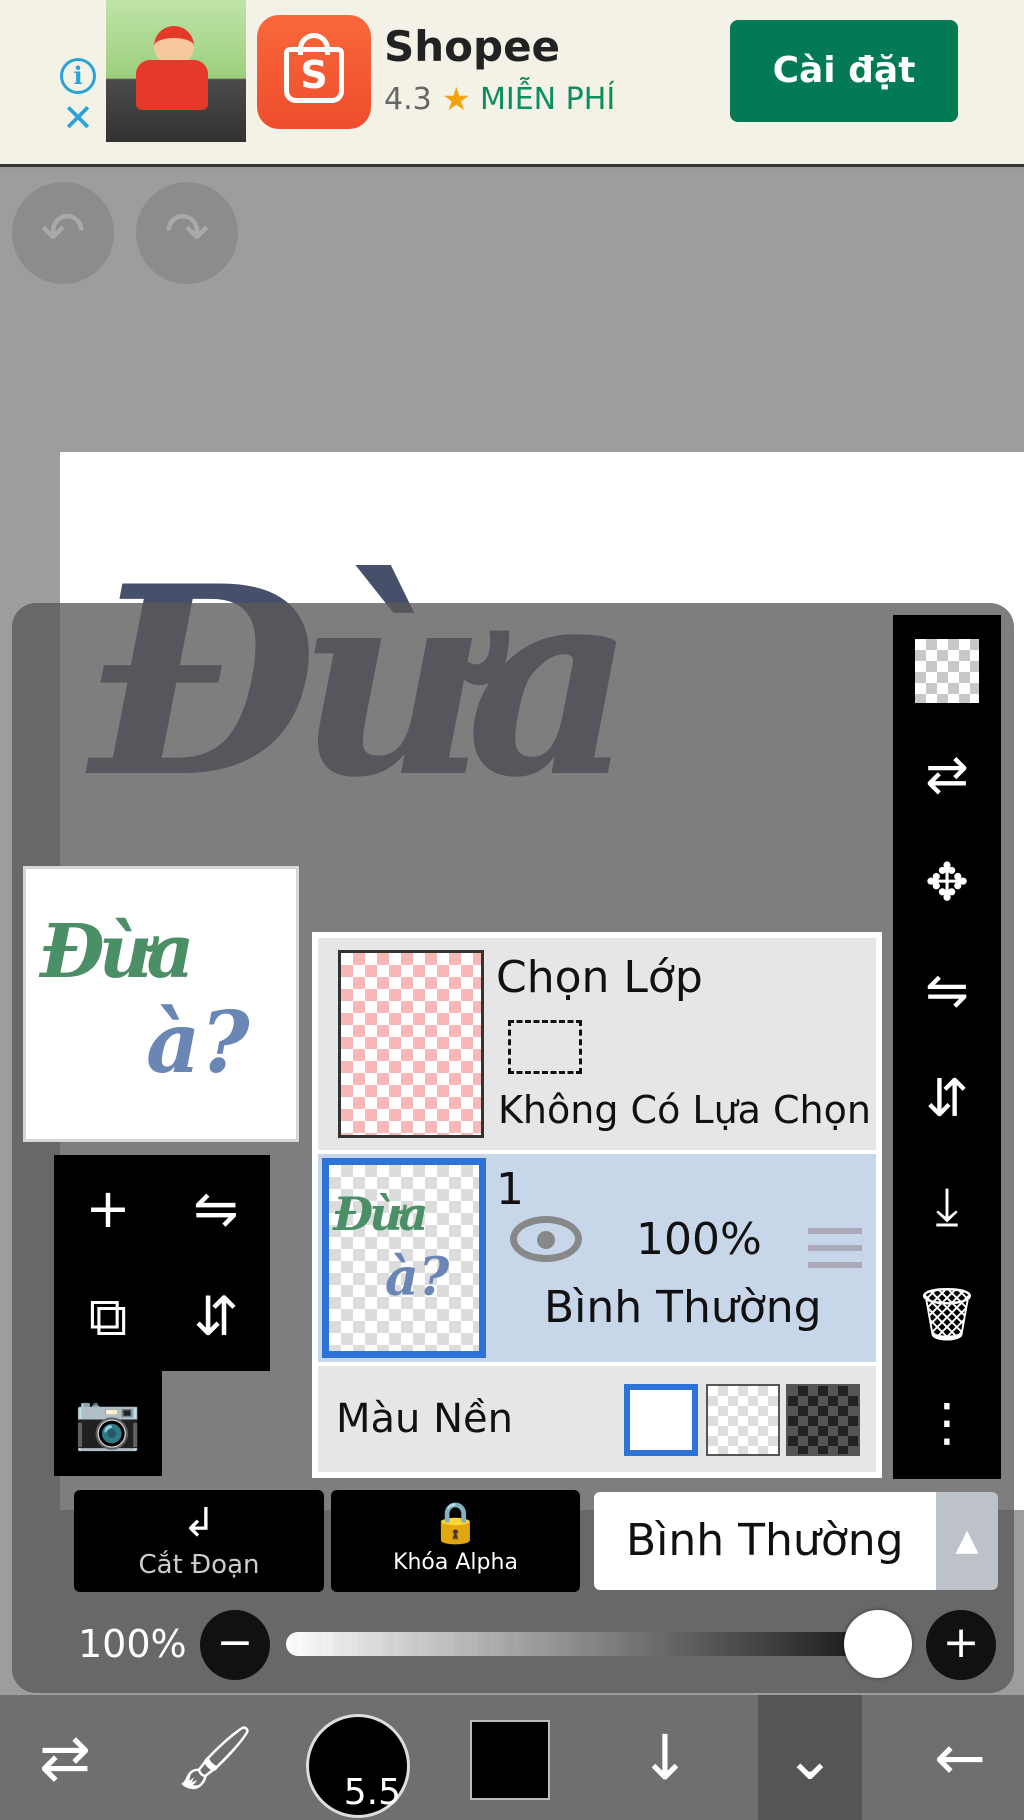 The image size is (1024, 1820). I want to click on opacity-label: 100%, so click(132, 1644).